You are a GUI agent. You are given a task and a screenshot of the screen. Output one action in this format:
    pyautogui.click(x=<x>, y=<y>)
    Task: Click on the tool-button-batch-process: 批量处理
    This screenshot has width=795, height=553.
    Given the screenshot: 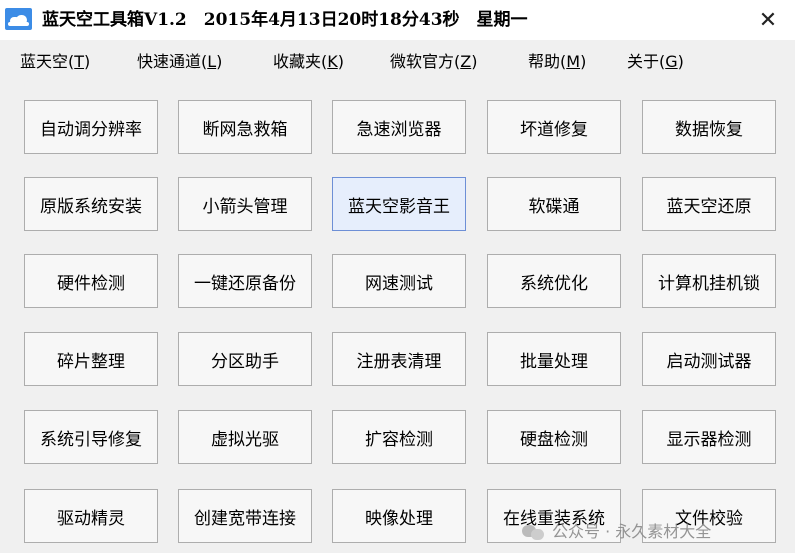 What is the action you would take?
    pyautogui.click(x=554, y=359)
    